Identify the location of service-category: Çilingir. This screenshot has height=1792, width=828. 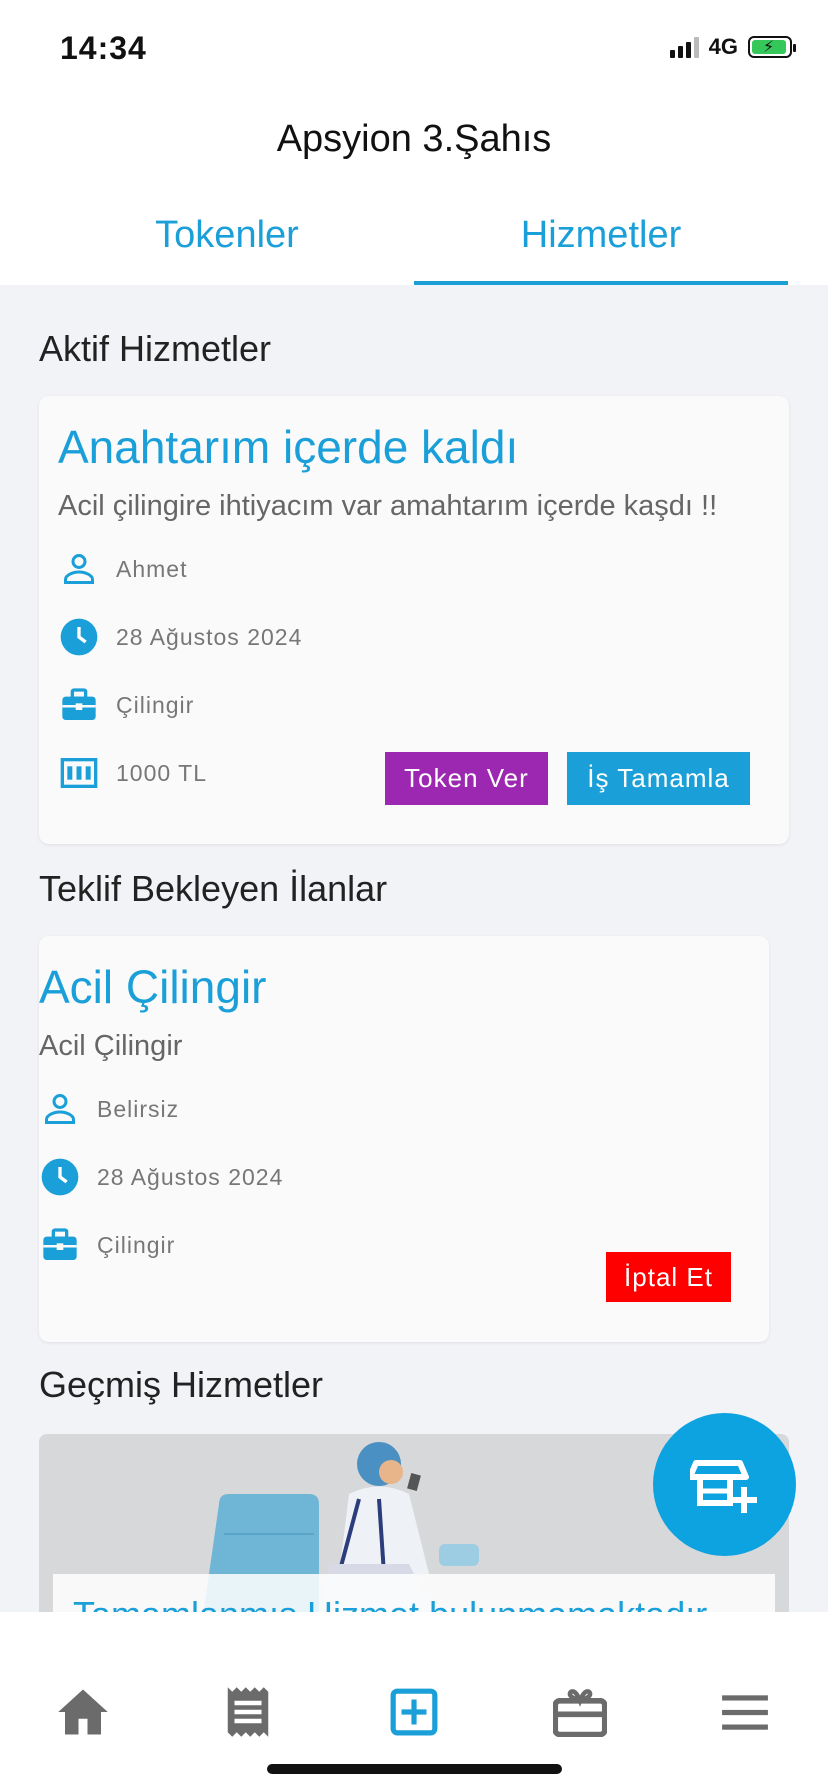
(155, 704).